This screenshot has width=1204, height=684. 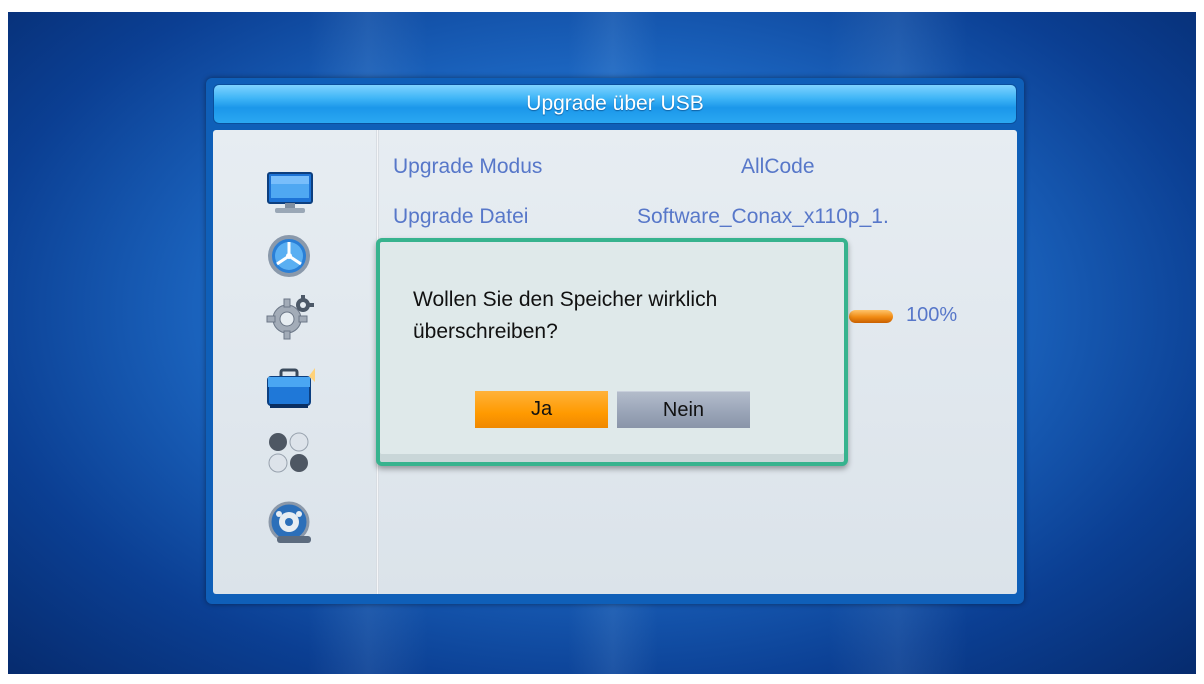 I want to click on yes-button: Ja, so click(x=541, y=409).